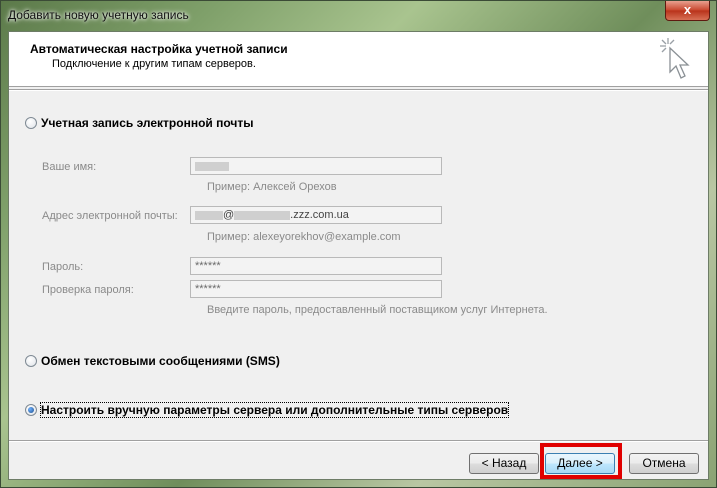 This screenshot has height=488, width=717. I want to click on email-field: @ .zzz.com.ua, so click(316, 215).